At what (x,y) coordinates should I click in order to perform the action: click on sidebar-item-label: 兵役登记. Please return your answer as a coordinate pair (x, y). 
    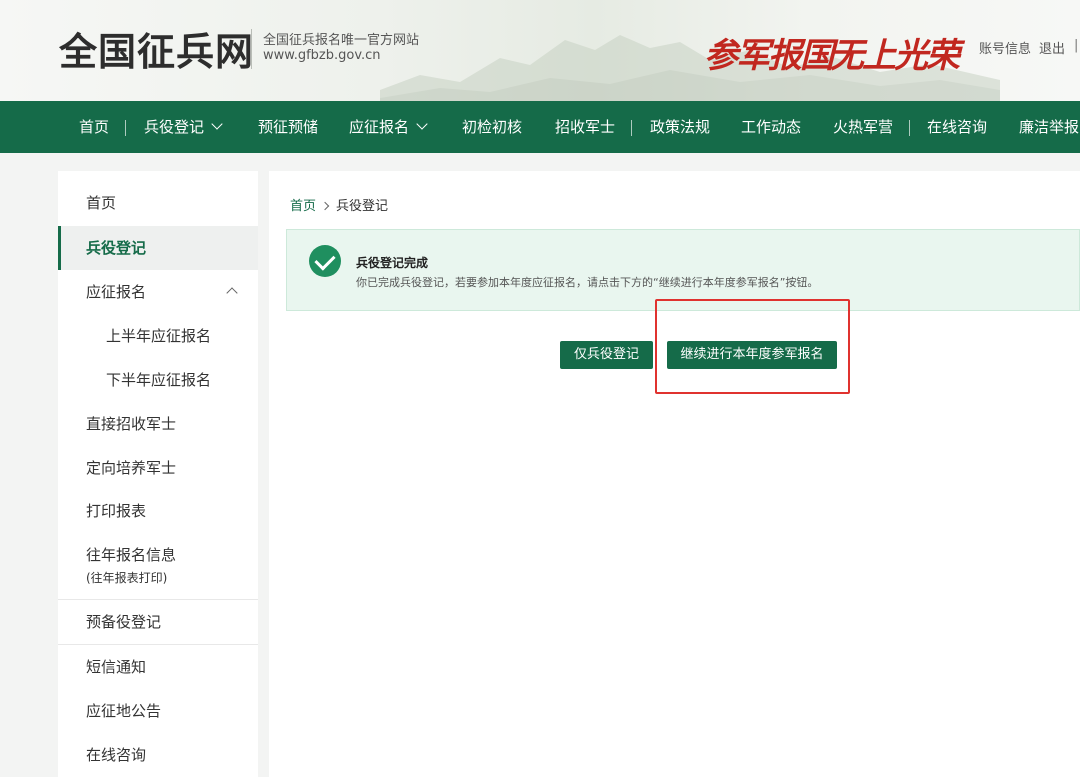
    Looking at the image, I should click on (116, 248).